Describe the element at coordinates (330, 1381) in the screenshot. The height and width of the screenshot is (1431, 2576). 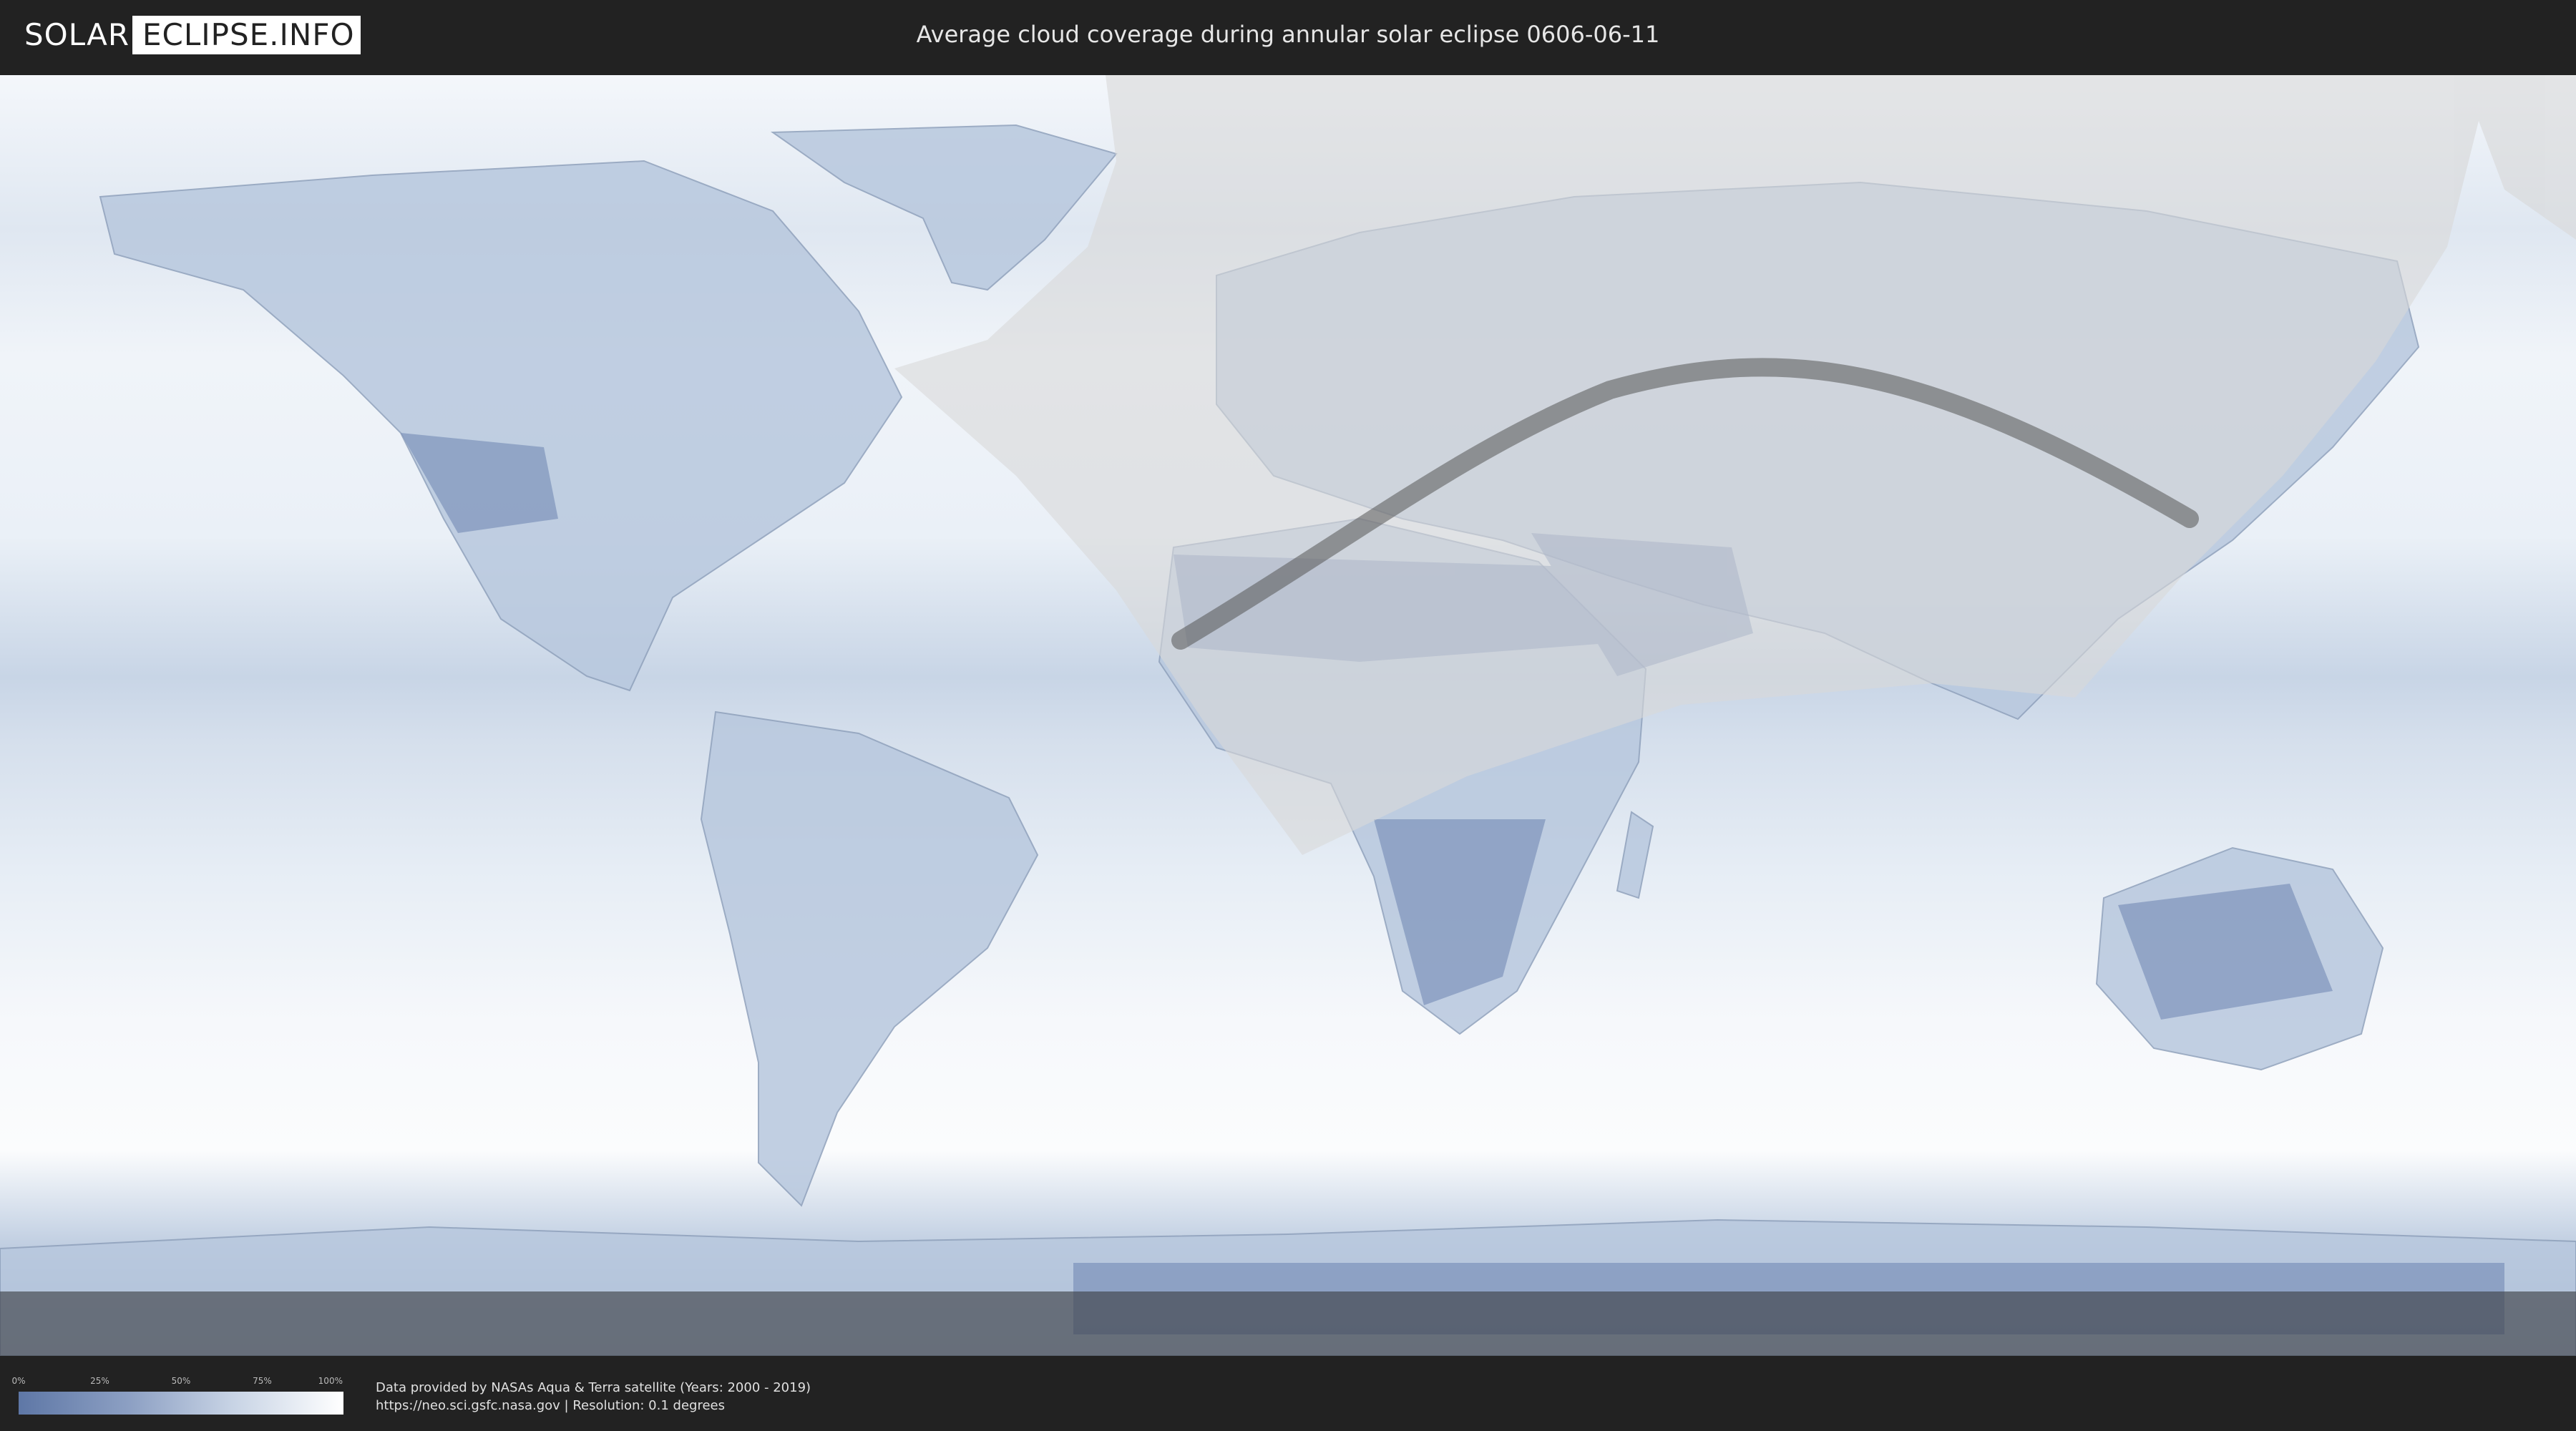
I see `legend-tick-100: 100%` at that location.